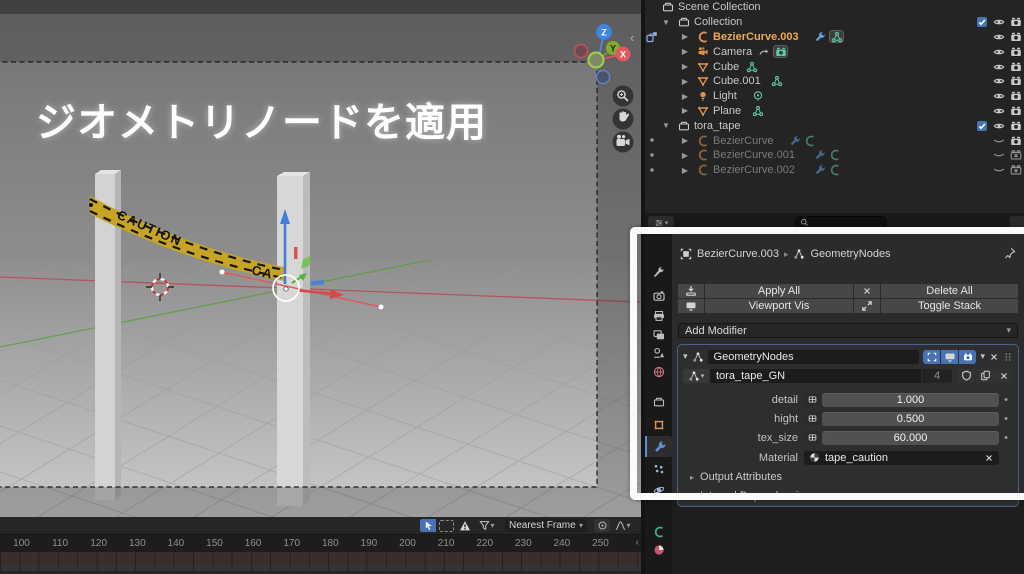 This screenshot has width=1024, height=574. I want to click on outliner-row: ▶ Camera, so click(834, 51).